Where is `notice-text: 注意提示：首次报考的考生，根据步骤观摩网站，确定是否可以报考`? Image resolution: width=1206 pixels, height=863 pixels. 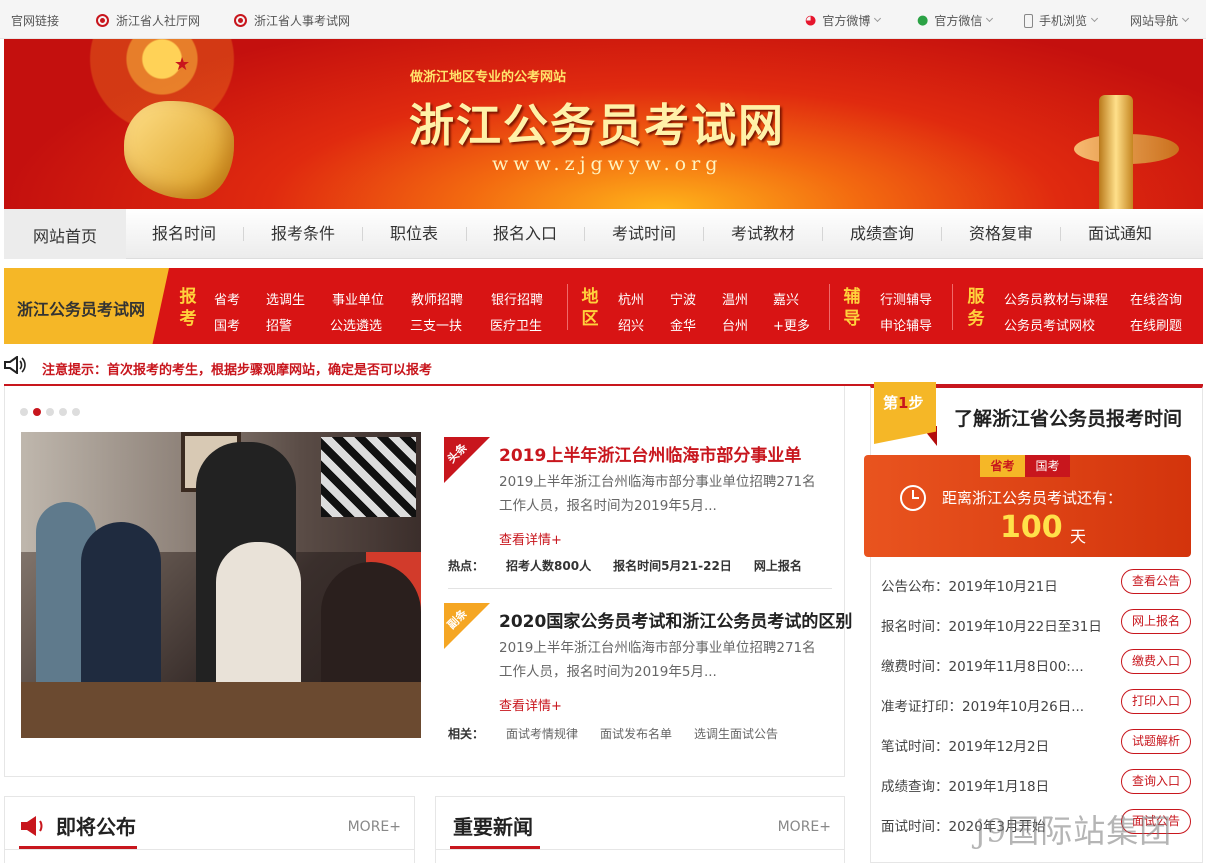
notice-text: 注意提示：首次报考的考生，根据步骤观摩网站，确定是否可以报考 is located at coordinates (237, 370).